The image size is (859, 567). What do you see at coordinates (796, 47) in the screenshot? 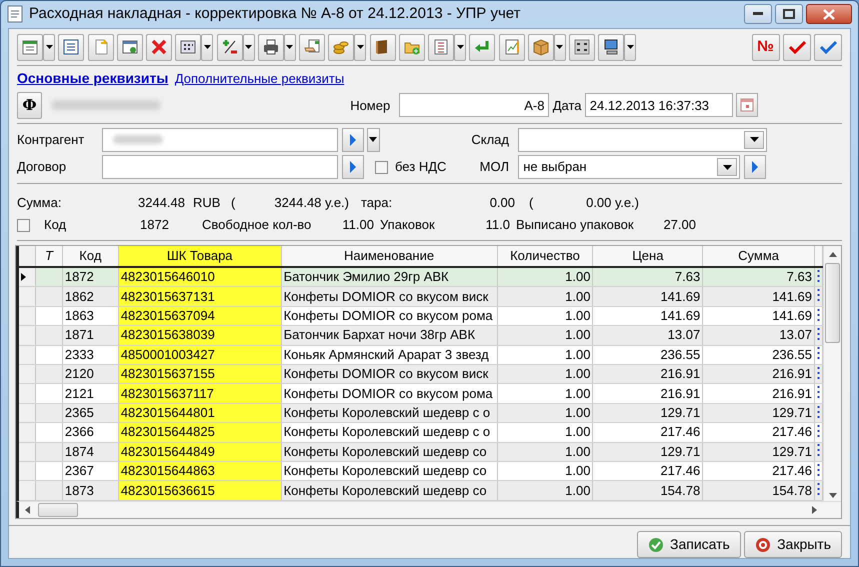
I see `post-button` at bounding box center [796, 47].